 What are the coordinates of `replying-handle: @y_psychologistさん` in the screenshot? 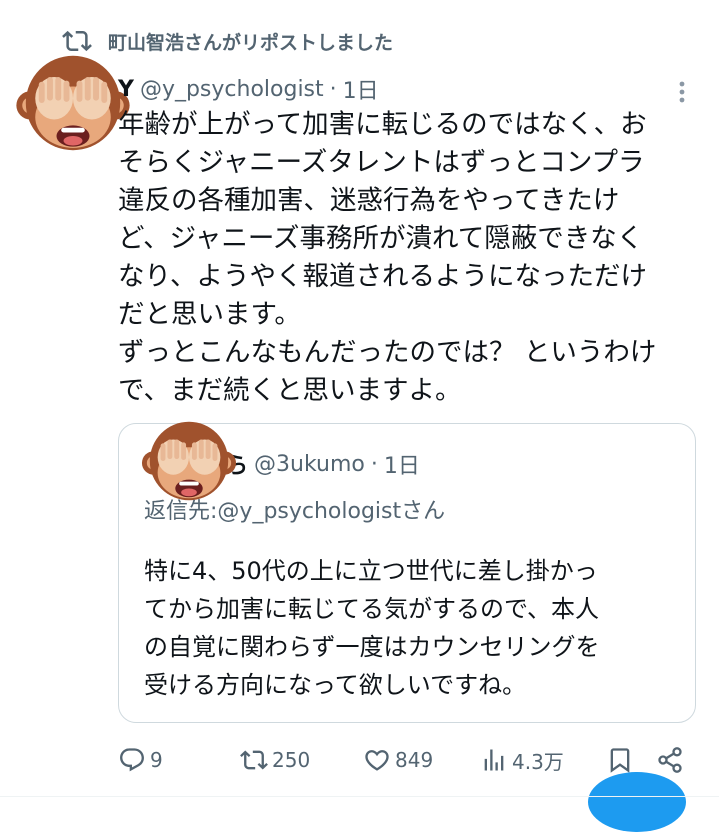 It's located at (331, 511).